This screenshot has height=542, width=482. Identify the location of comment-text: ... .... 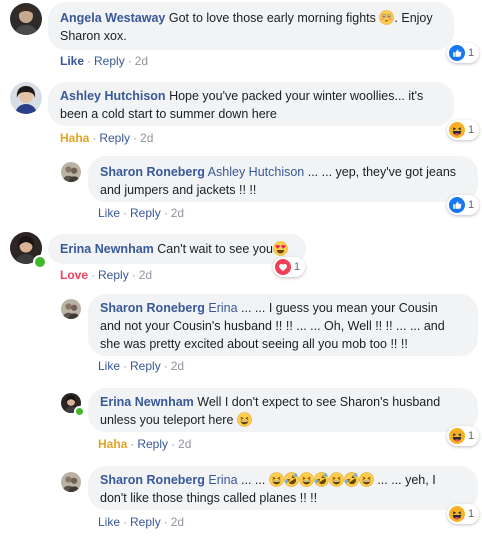
(253, 480).